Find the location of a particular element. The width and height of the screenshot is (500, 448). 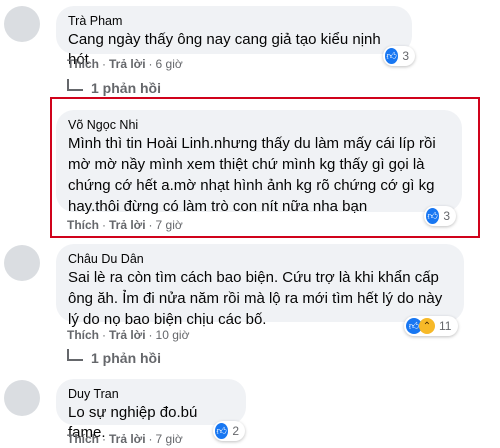

reaction-summary: 👍︎ ⌃ 11 is located at coordinates (431, 326).